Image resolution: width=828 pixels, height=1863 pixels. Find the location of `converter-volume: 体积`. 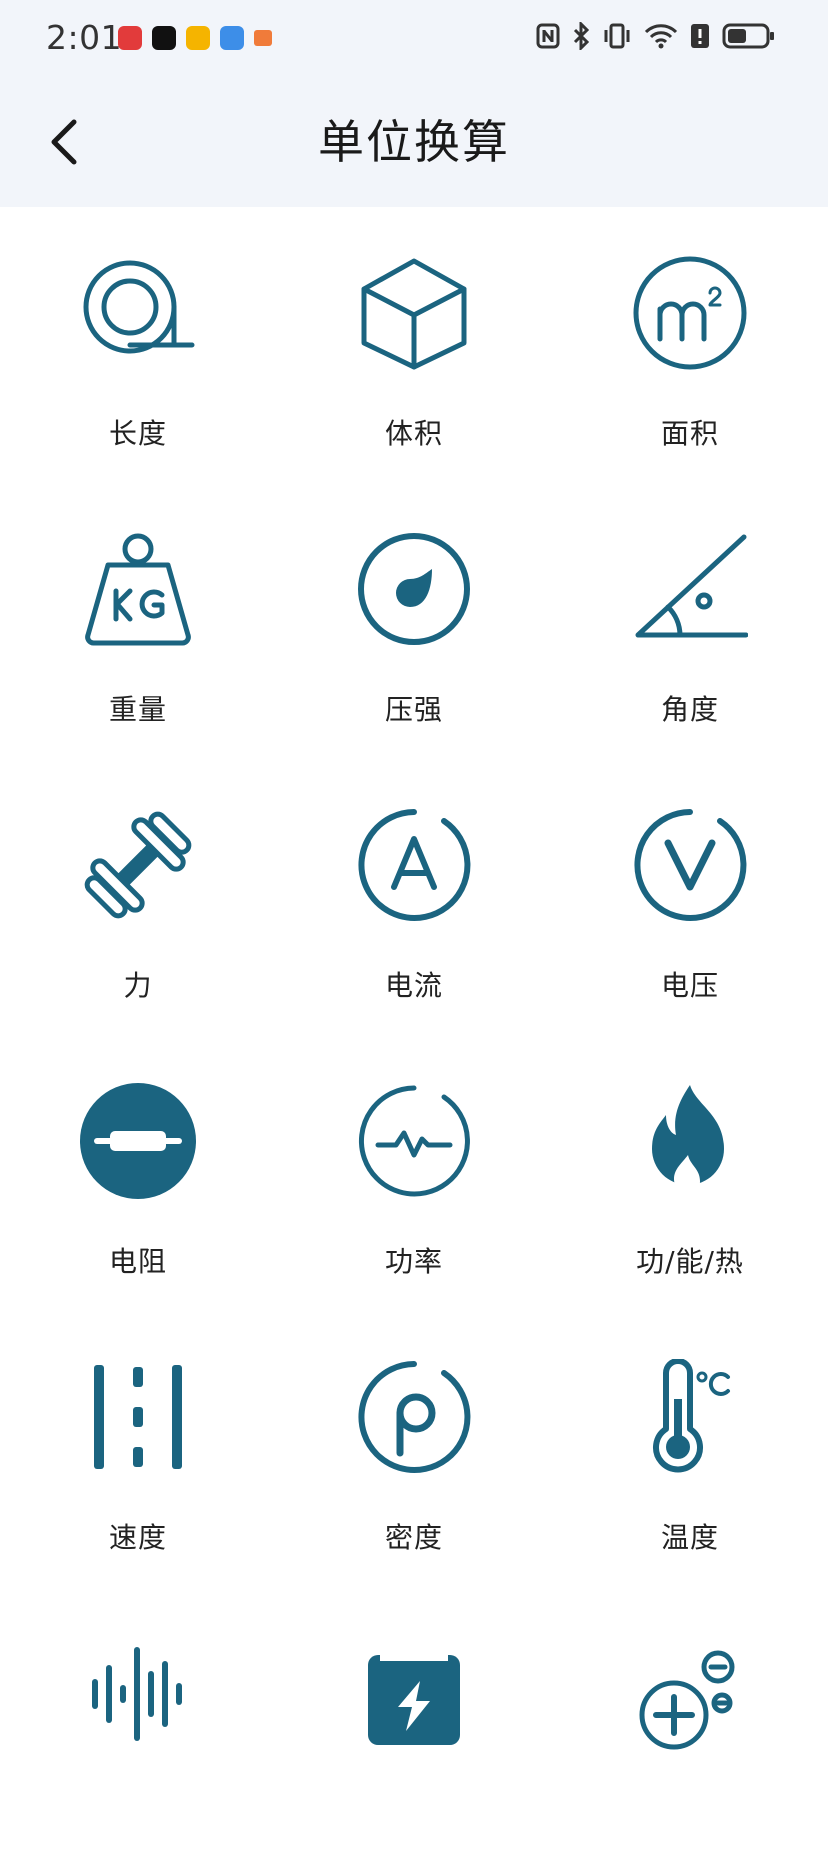

converter-volume: 体积 is located at coordinates (414, 345).